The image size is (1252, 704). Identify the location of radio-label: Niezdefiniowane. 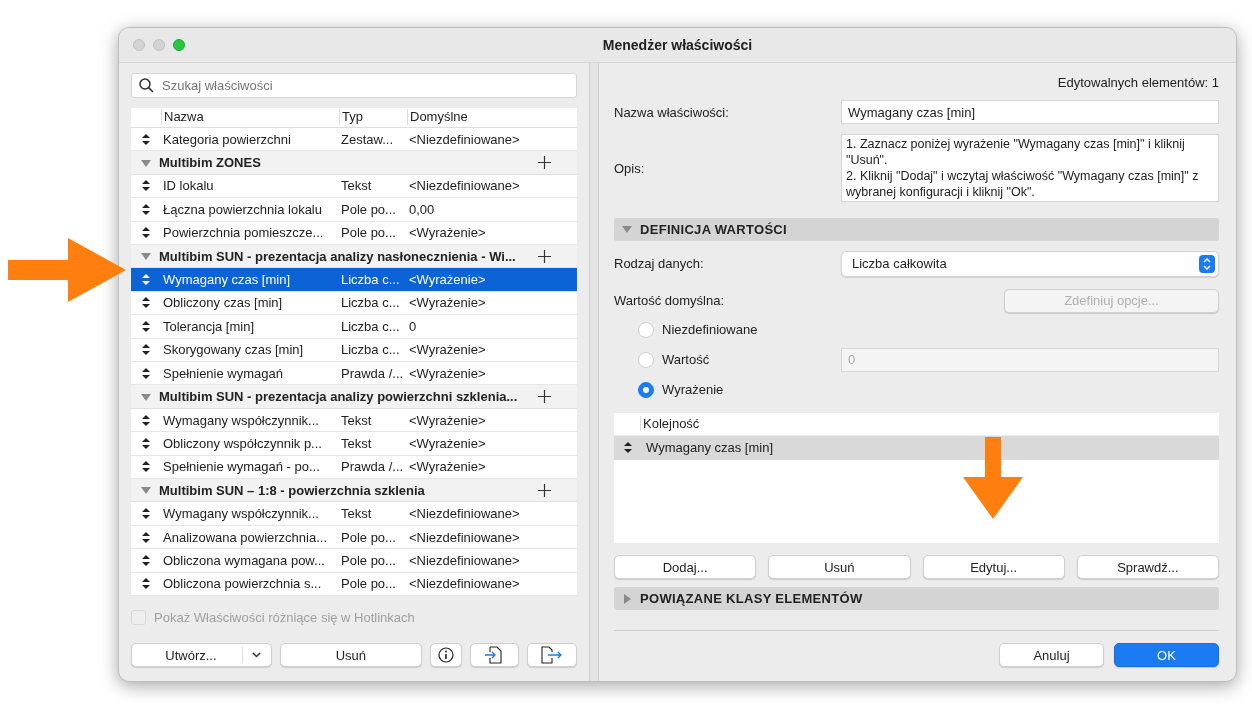
(710, 330).